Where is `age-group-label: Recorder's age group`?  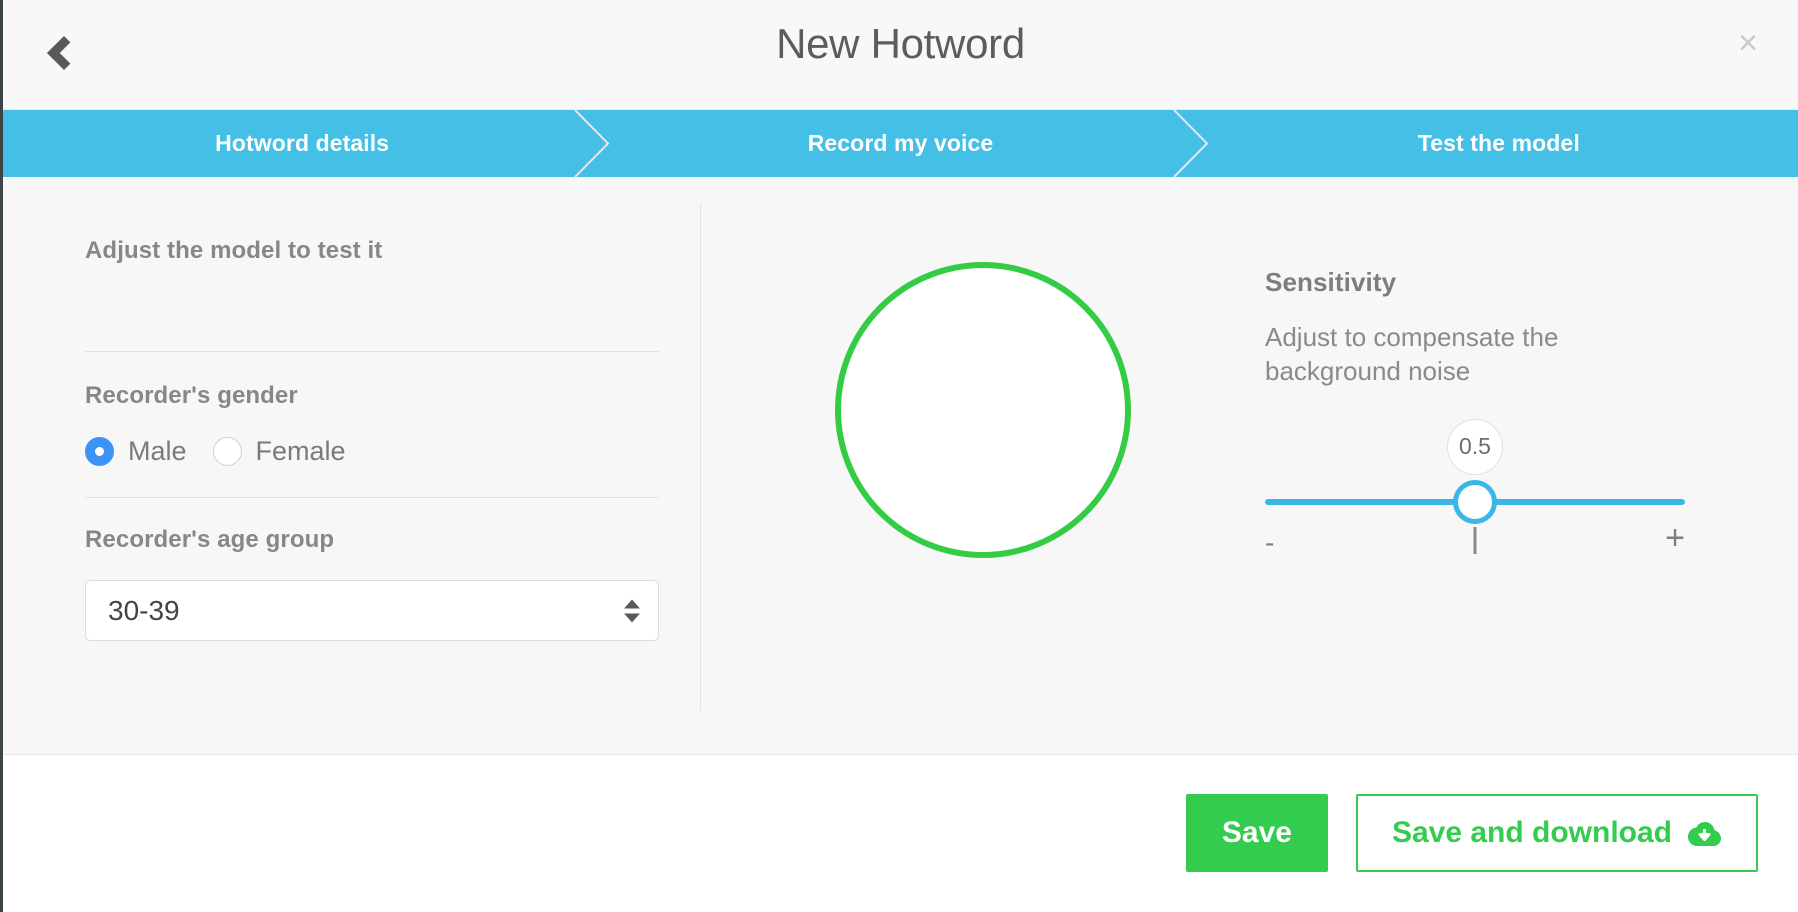
age-group-label: Recorder's age group is located at coordinates (210, 539).